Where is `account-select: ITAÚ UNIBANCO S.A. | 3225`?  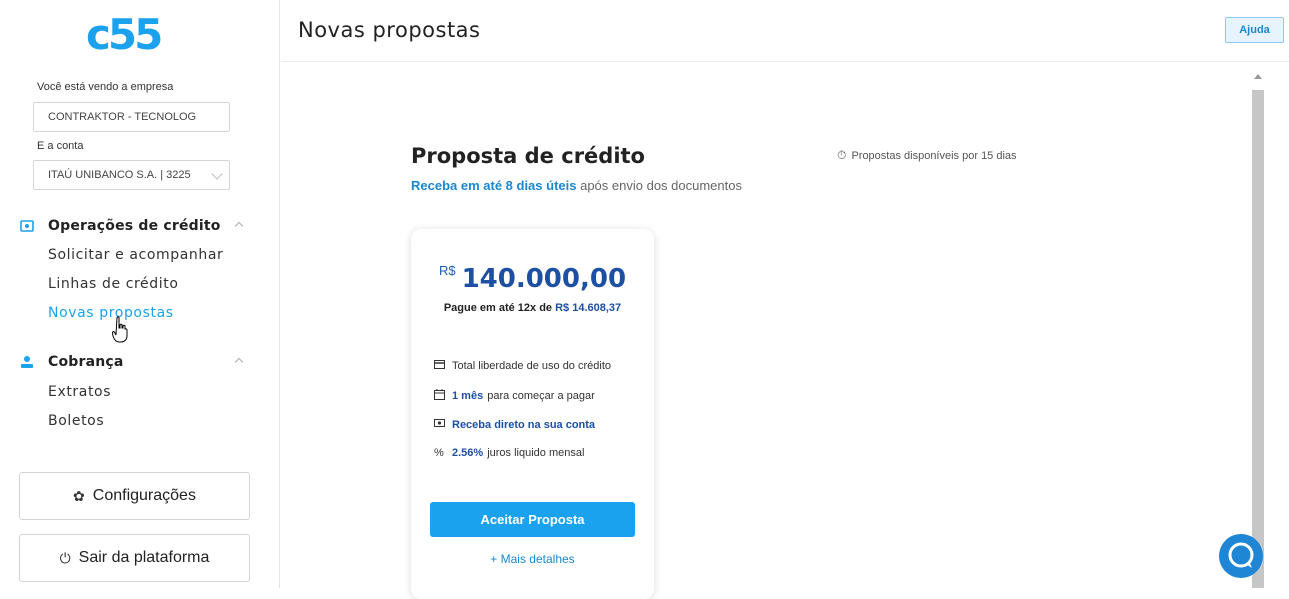
account-select: ITAÚ UNIBANCO S.A. | 3225 is located at coordinates (131, 175).